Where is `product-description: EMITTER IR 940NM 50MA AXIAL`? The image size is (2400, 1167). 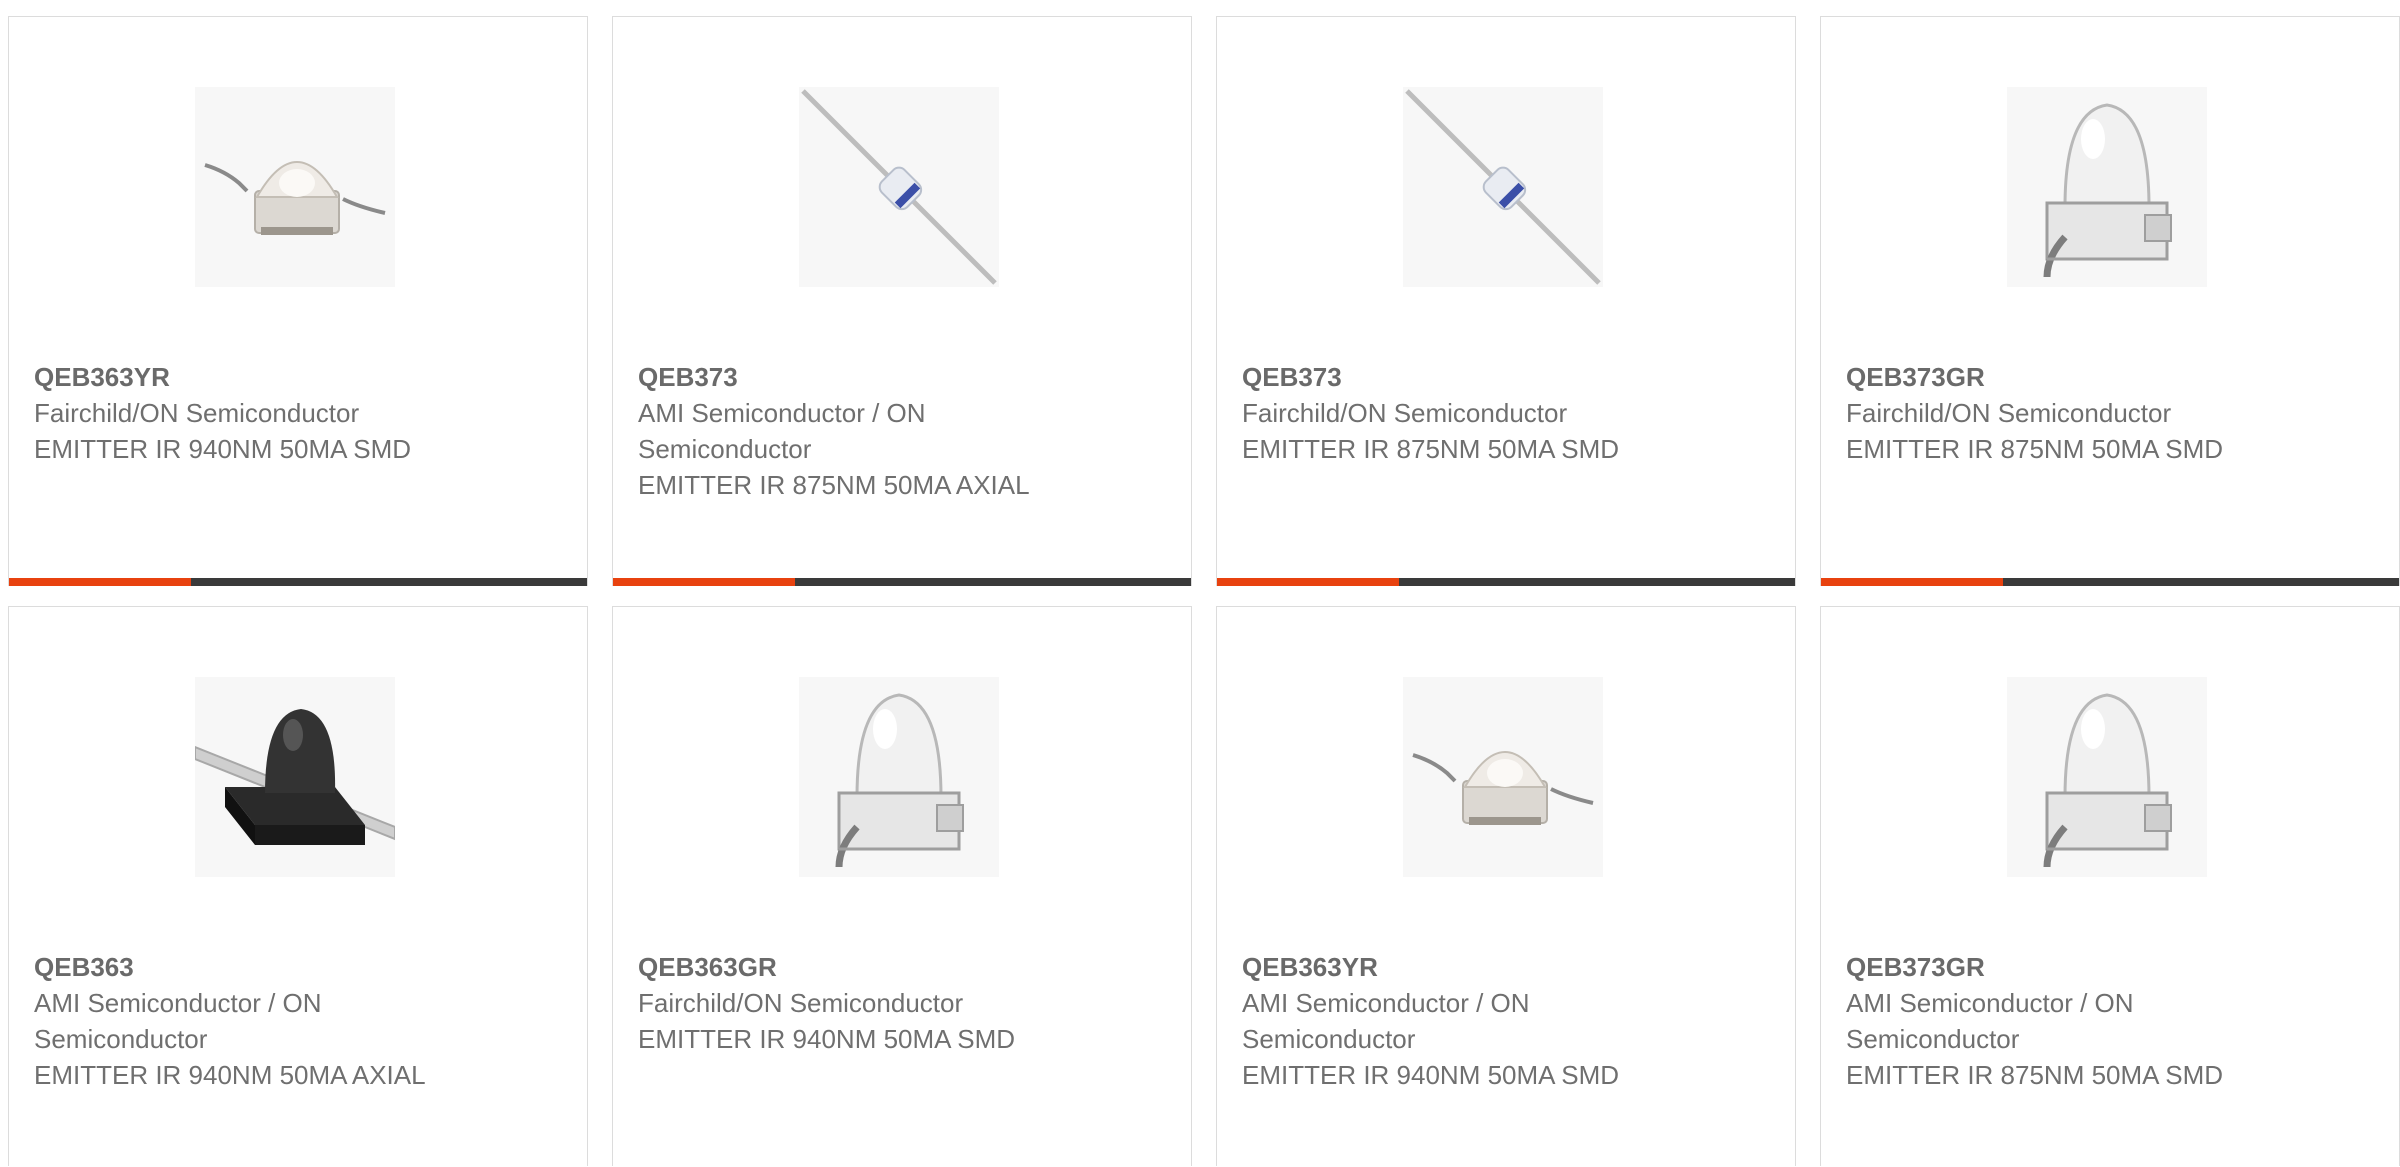
product-description: EMITTER IR 940NM 50MA AXIAL is located at coordinates (230, 1075).